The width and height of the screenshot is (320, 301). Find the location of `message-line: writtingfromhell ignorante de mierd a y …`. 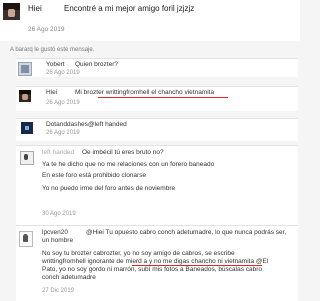

message-line: writtingfromhell ignorante de mierd a y … is located at coordinates (155, 261).